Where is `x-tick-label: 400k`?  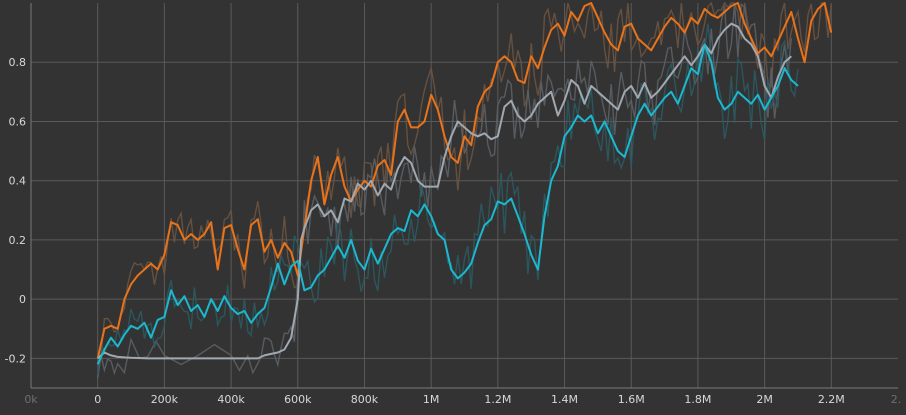
x-tick-label: 400k is located at coordinates (231, 399).